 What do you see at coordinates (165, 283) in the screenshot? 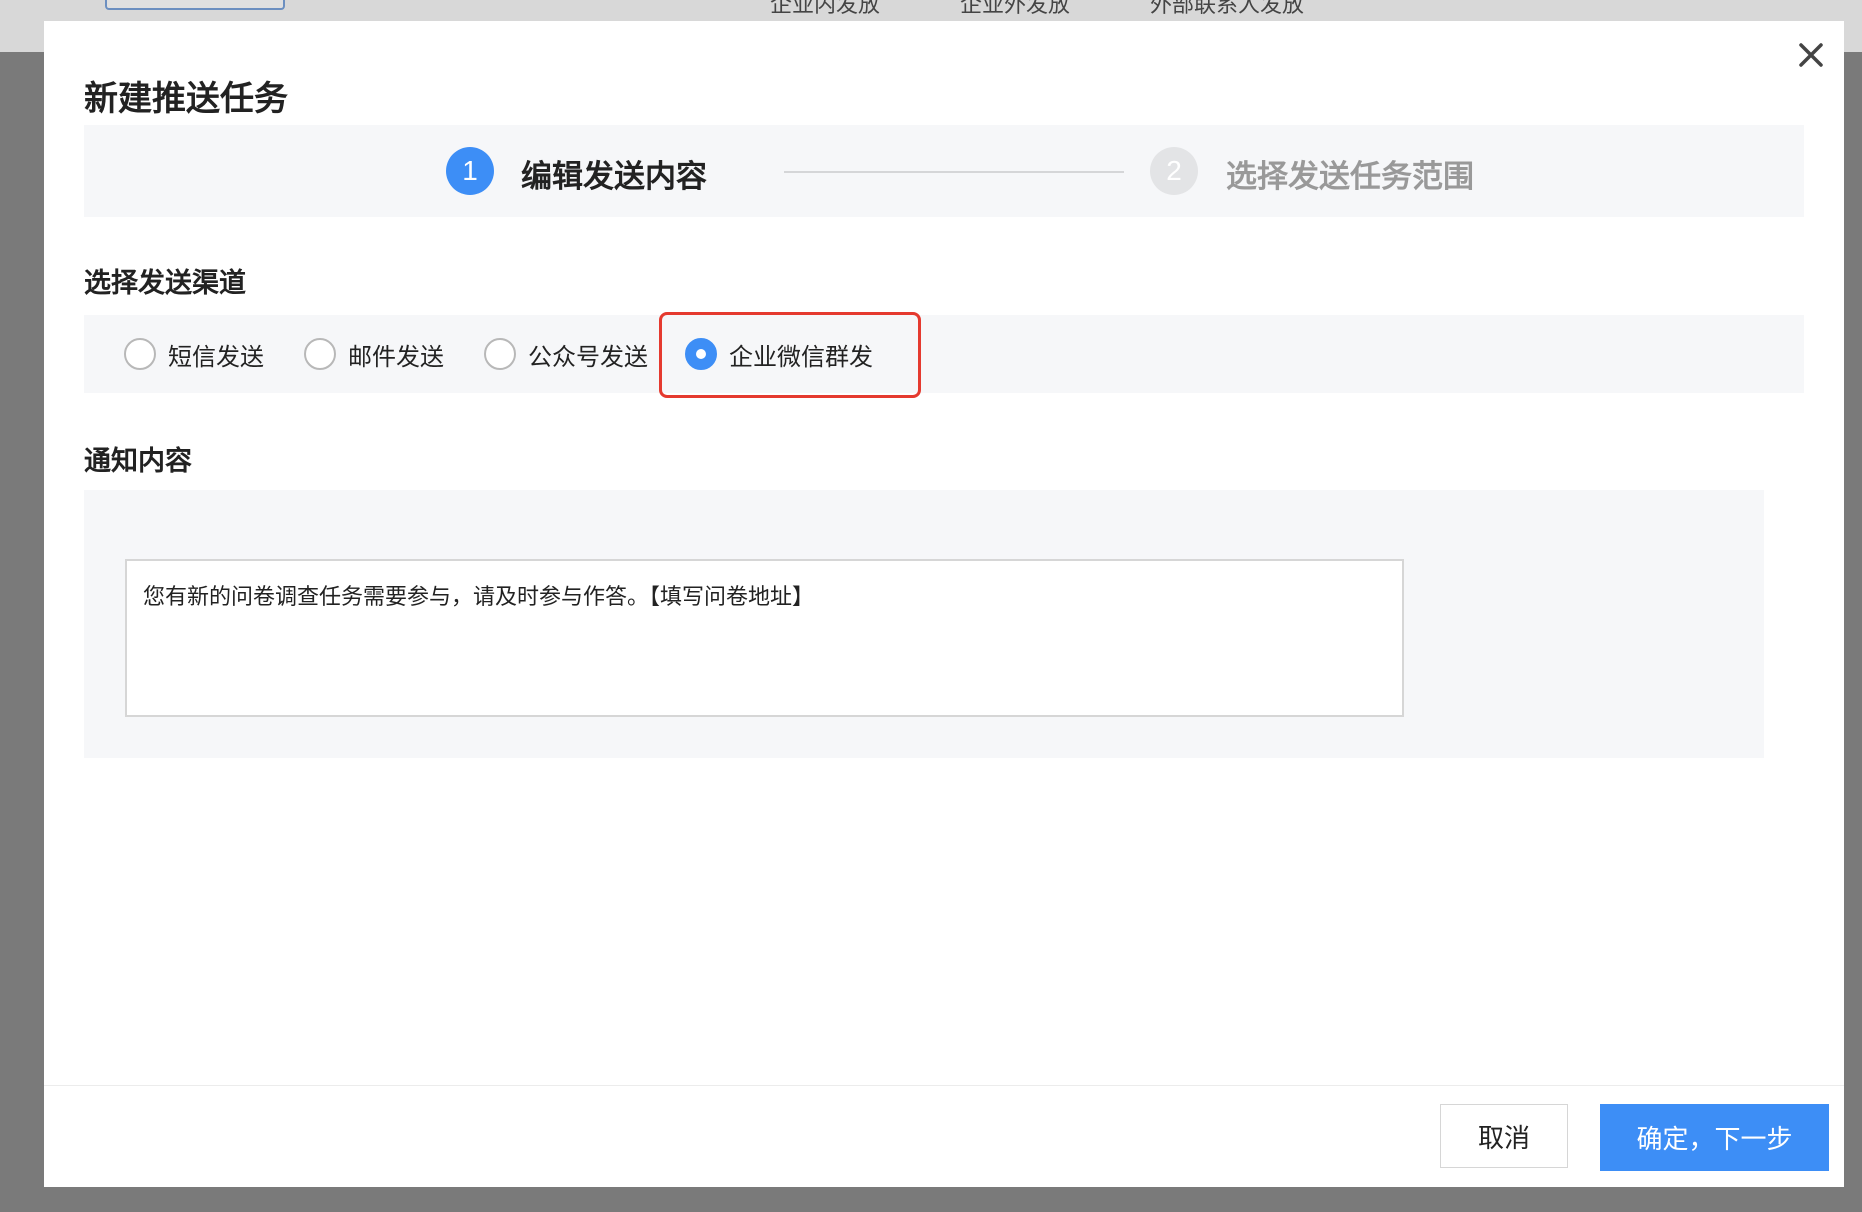
I see `channel-section-label: 选择发送渠道` at bounding box center [165, 283].